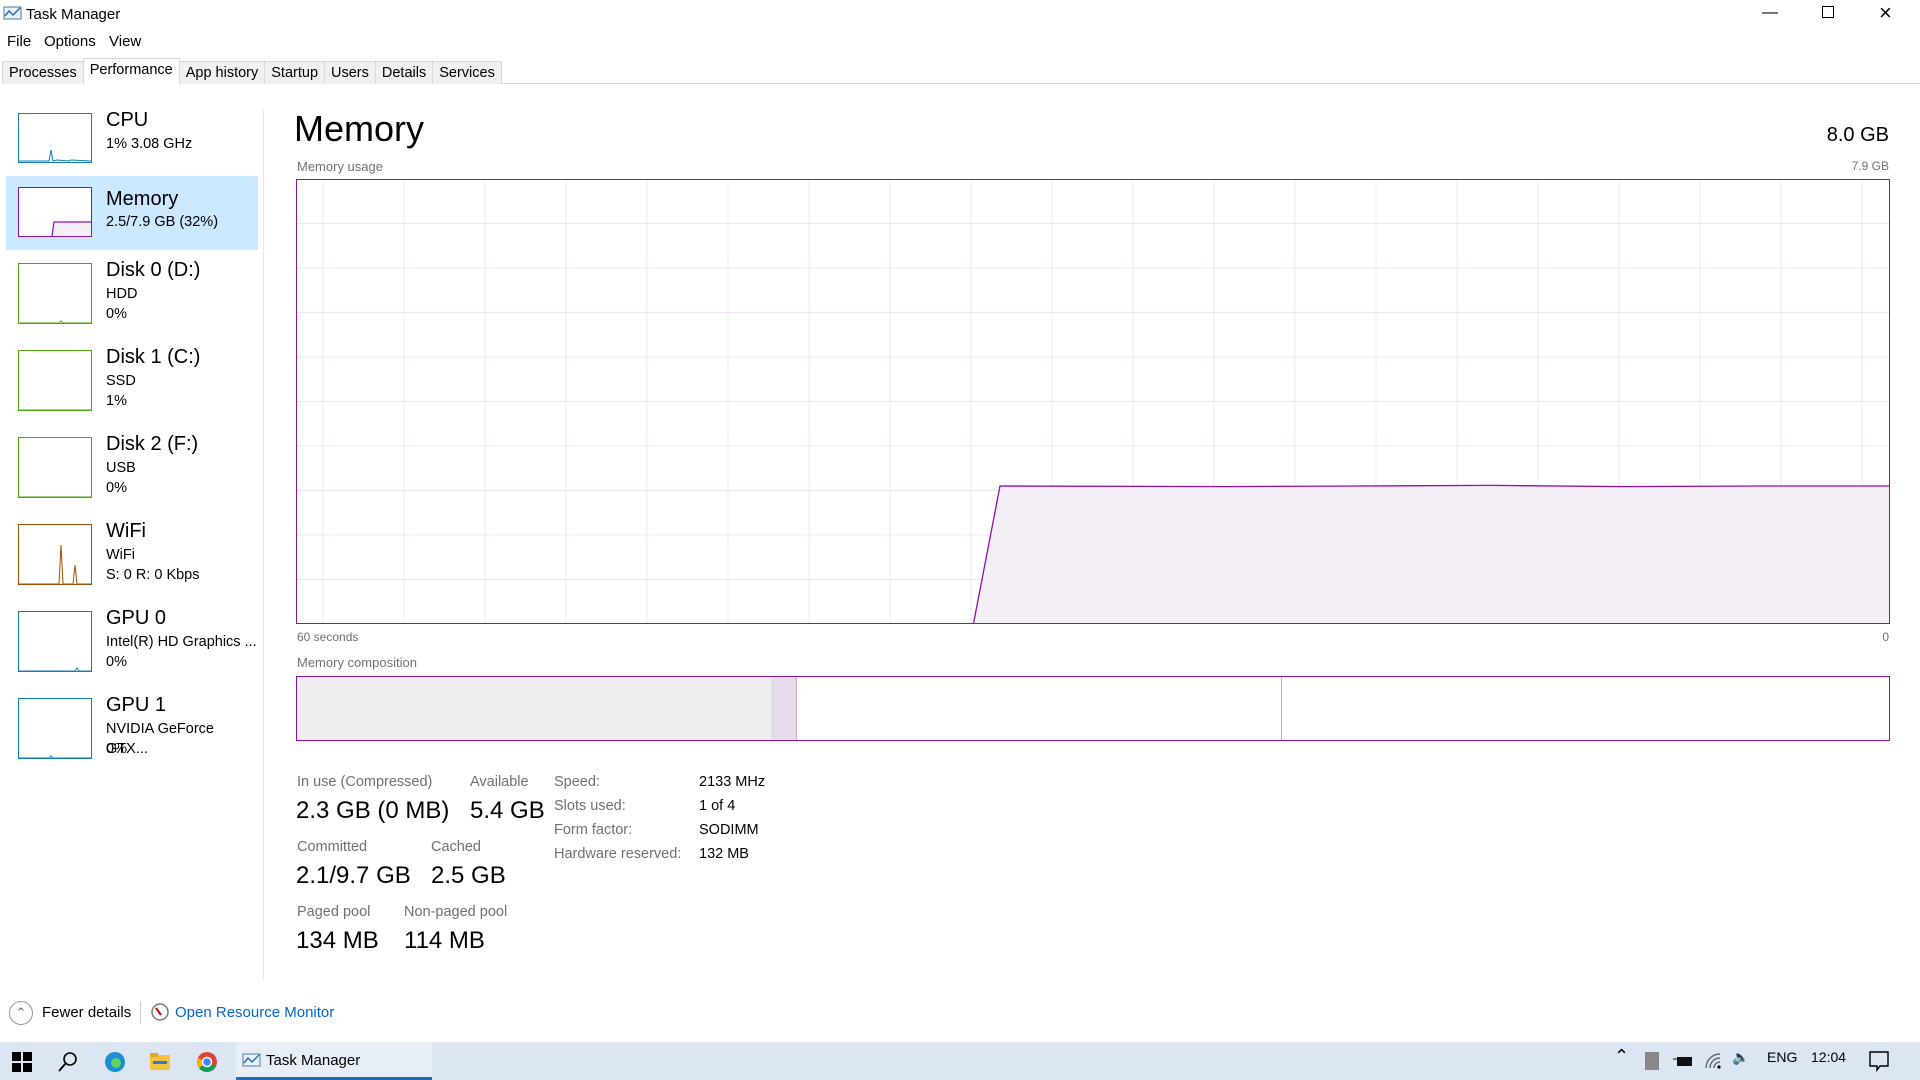 Image resolution: width=1920 pixels, height=1080 pixels. What do you see at coordinates (132, 213) in the screenshot?
I see `sidebar-item-memory: Memory 2.5/7.9 GB (32%)` at bounding box center [132, 213].